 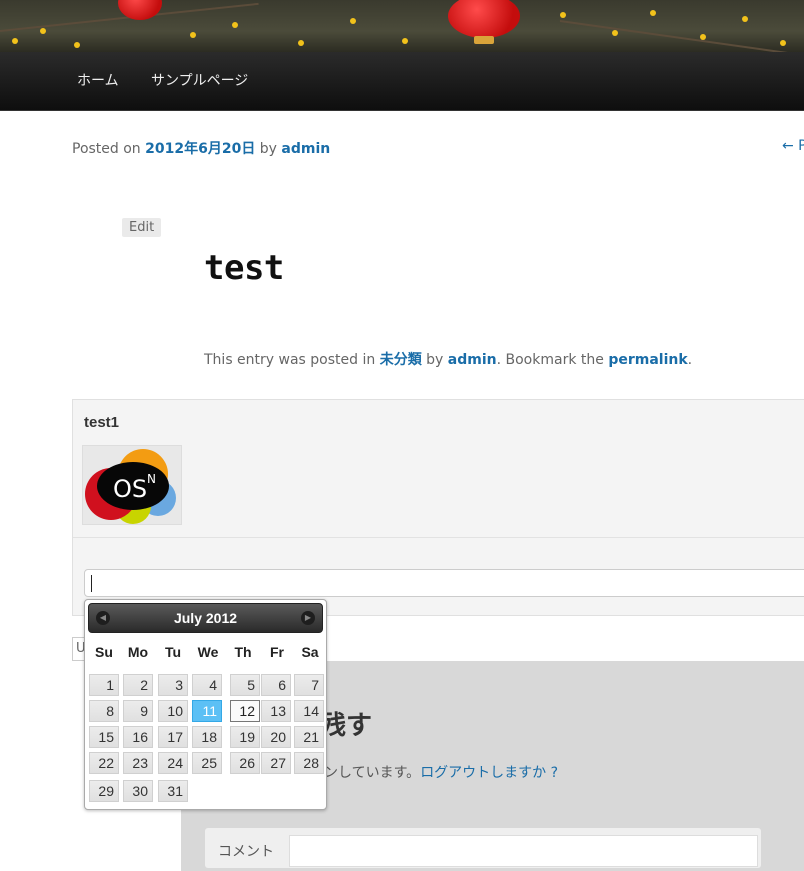 What do you see at coordinates (104, 685) in the screenshot?
I see `calendar-day: 1` at bounding box center [104, 685].